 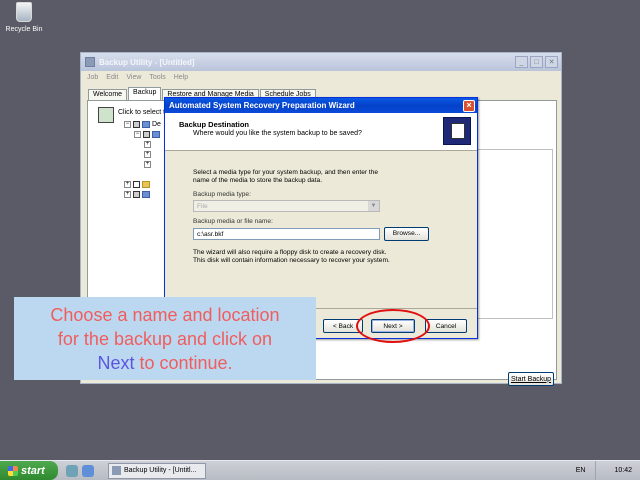 I want to click on menu-job: Job, so click(x=92, y=77).